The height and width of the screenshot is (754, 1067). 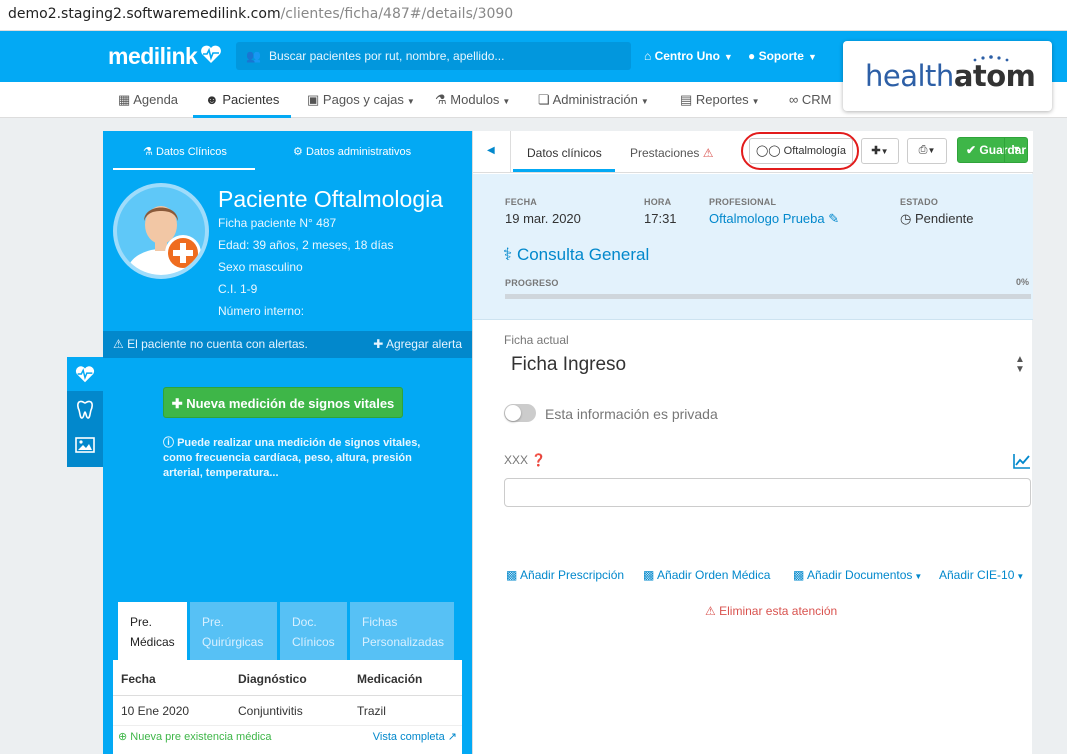 What do you see at coordinates (352, 151) in the screenshot?
I see `tab-datos-administrativos: ⚙ Datos administrativos` at bounding box center [352, 151].